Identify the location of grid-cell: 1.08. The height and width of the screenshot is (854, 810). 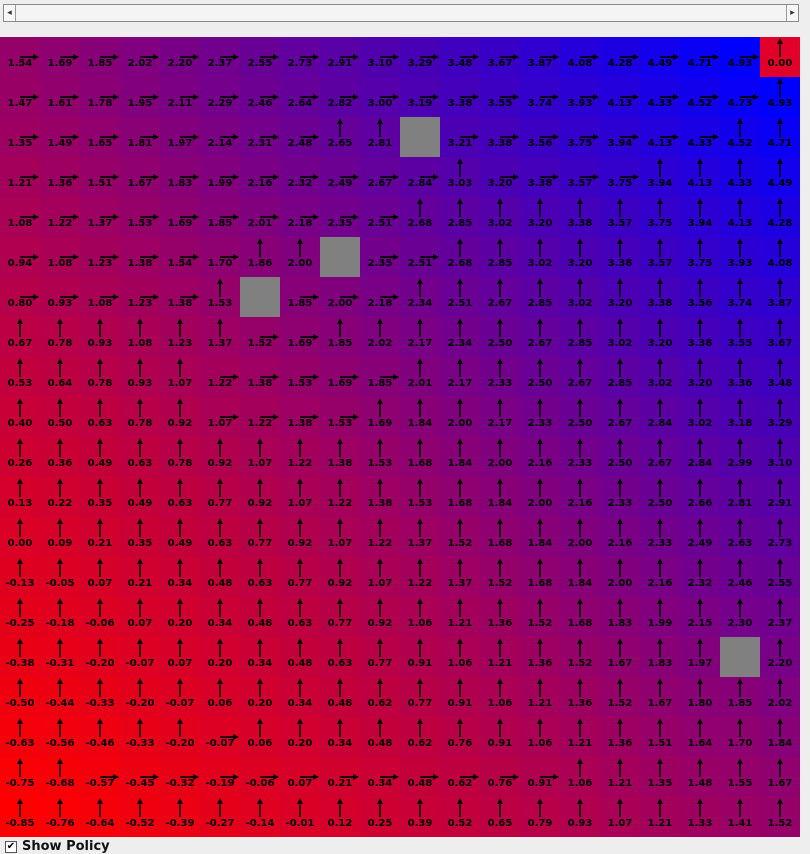
(140, 337).